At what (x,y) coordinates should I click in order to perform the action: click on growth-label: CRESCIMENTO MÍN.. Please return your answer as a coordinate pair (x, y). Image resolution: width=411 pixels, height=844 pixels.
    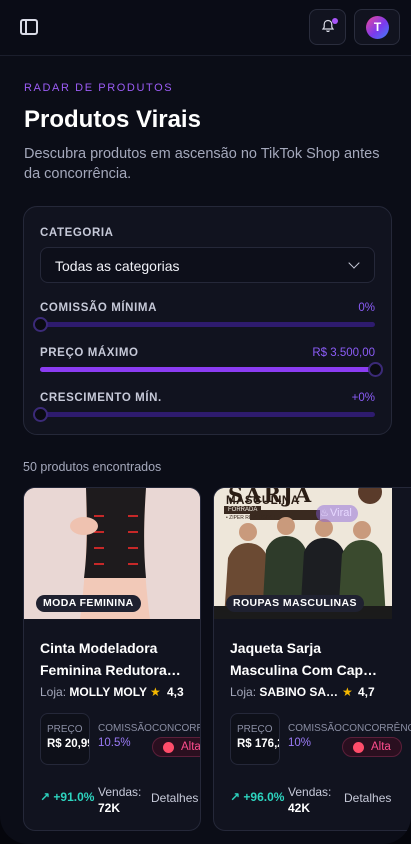
    Looking at the image, I should click on (101, 398).